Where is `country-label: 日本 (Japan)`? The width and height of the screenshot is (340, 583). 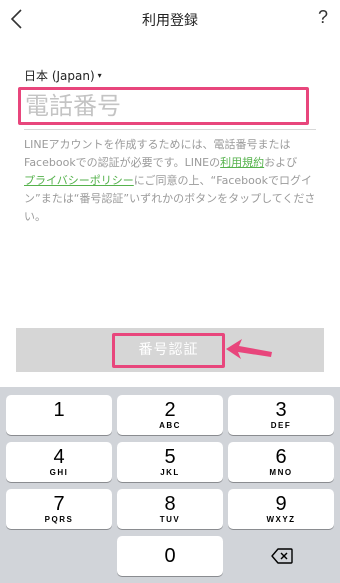
country-label: 日本 (Japan) is located at coordinates (59, 76).